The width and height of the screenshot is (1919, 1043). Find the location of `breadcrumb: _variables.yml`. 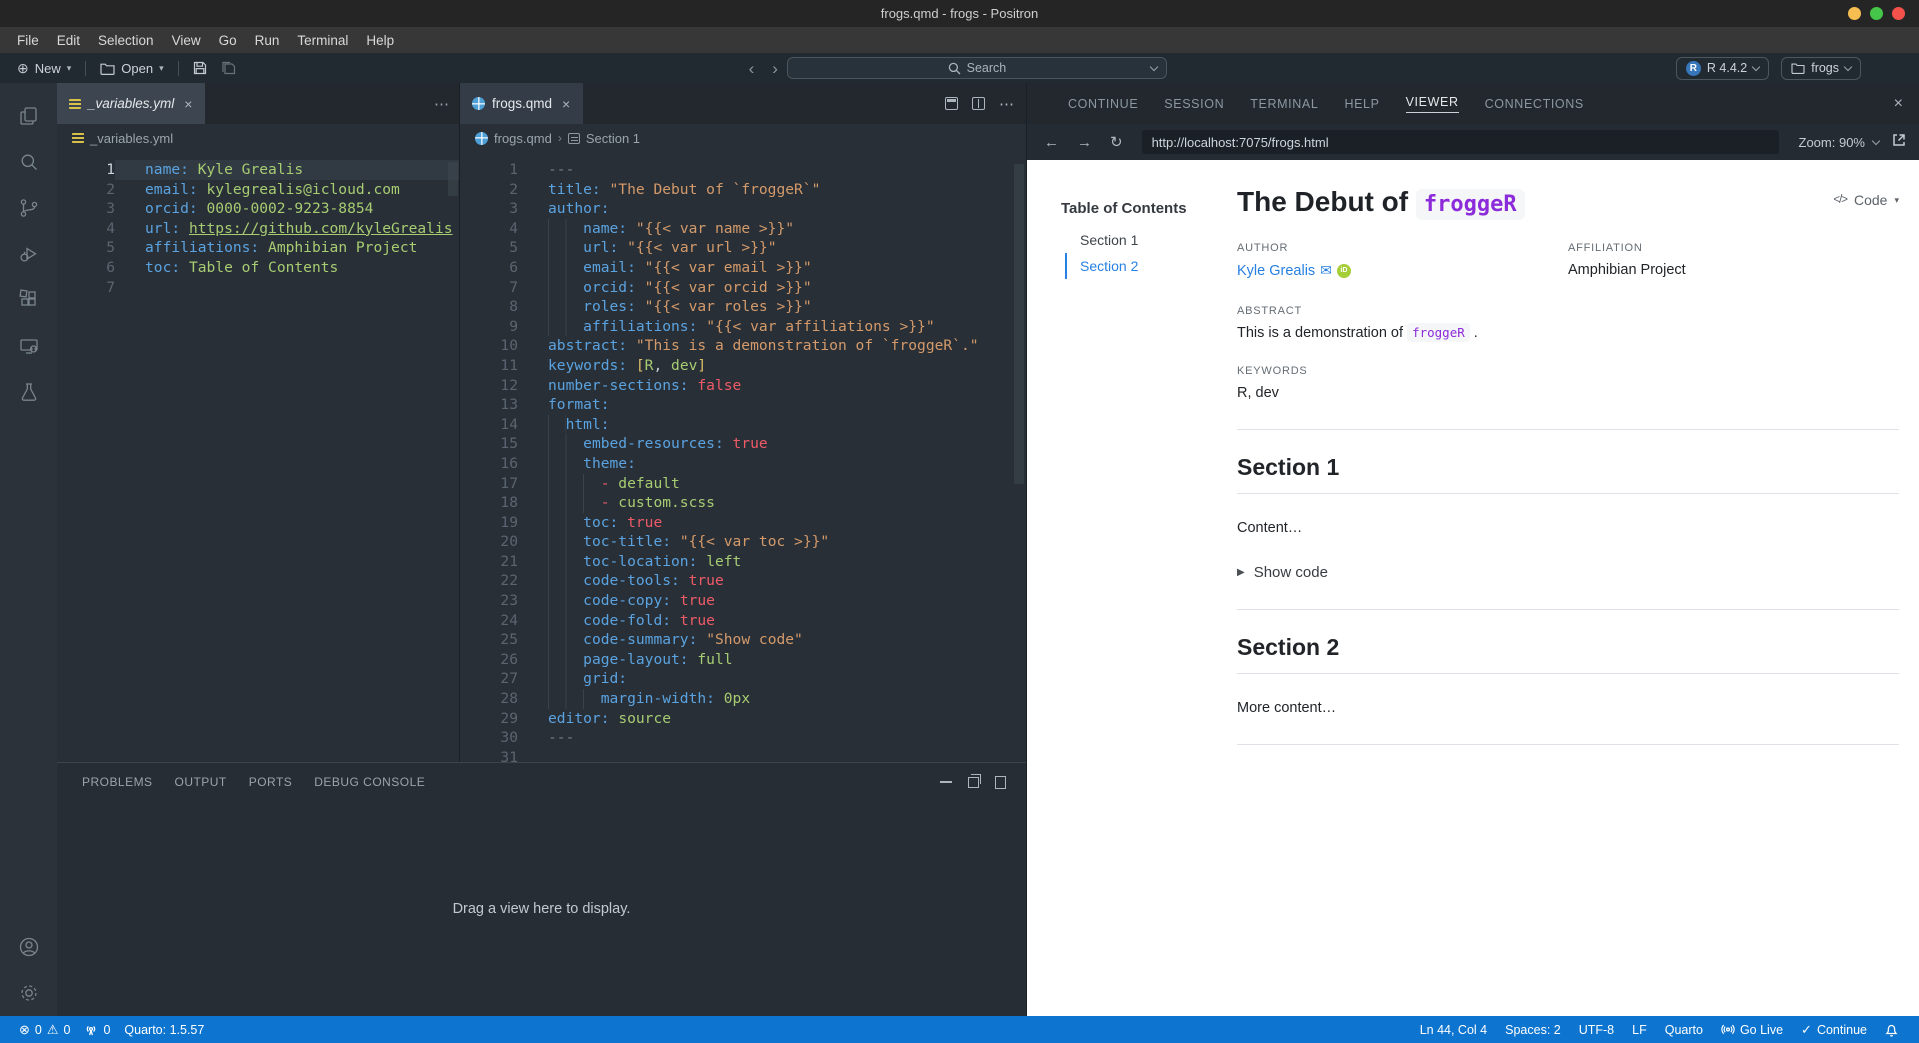

breadcrumb: _variables.yml is located at coordinates (258, 138).